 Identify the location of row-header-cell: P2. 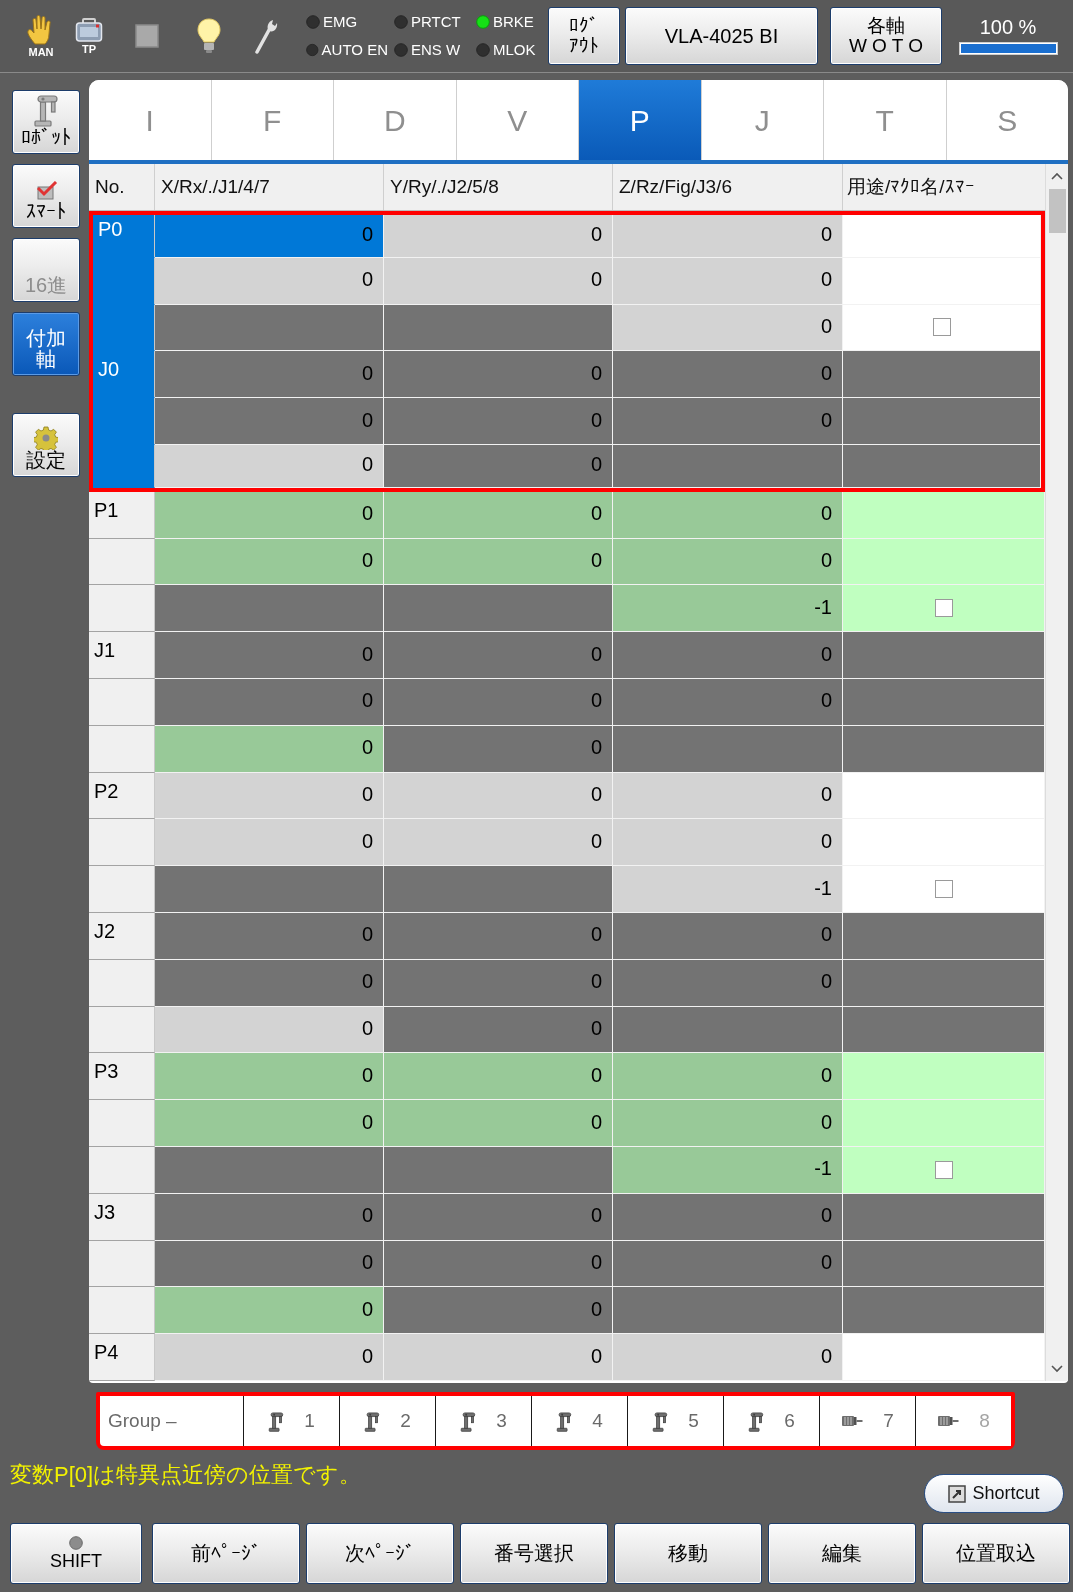
(122, 796).